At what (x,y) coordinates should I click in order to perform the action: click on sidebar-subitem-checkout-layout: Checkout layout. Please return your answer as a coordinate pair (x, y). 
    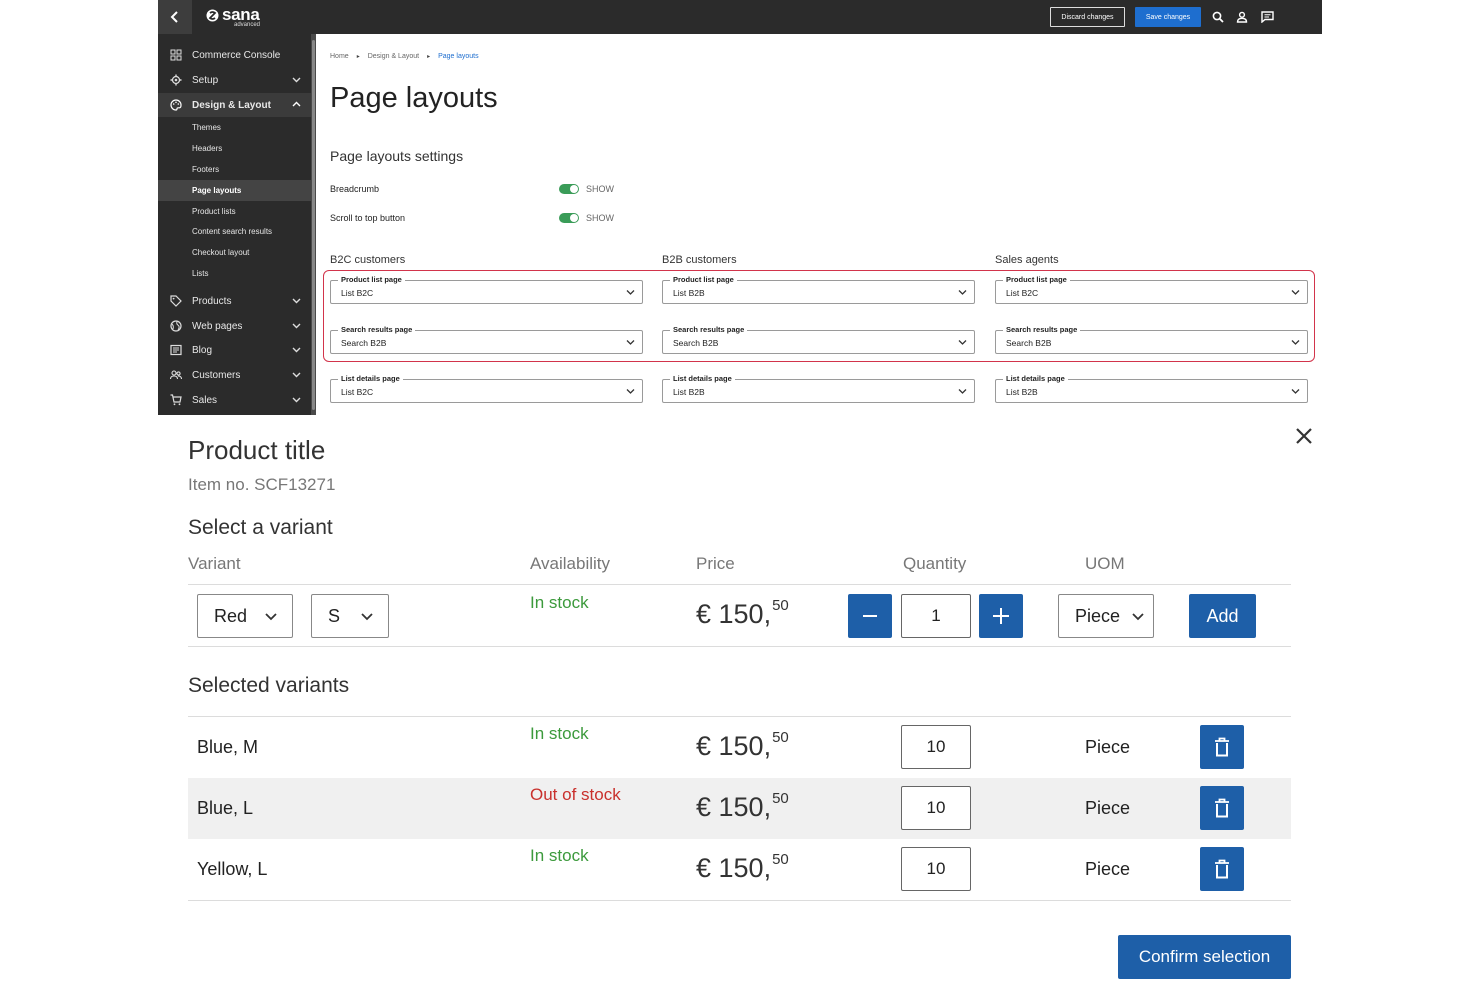
    Looking at the image, I should click on (234, 252).